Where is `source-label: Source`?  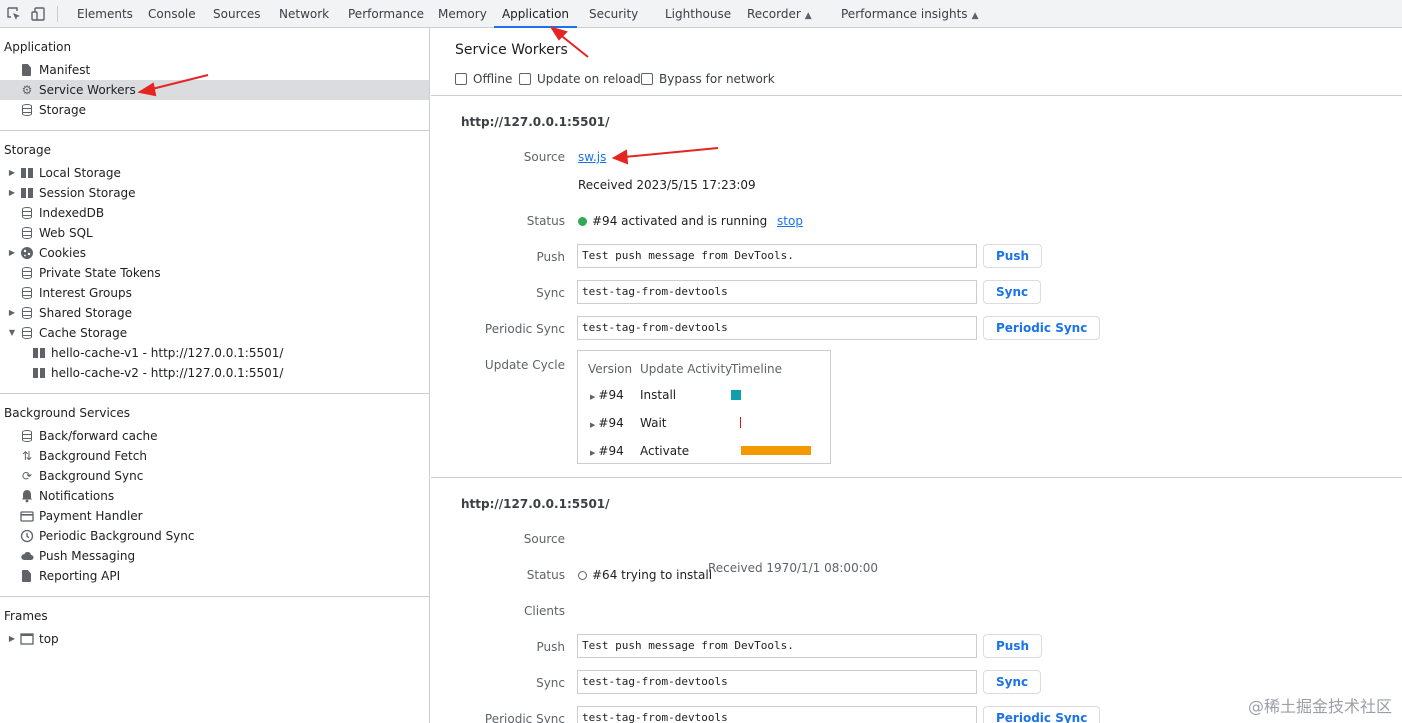
source-label: Source is located at coordinates (544, 539).